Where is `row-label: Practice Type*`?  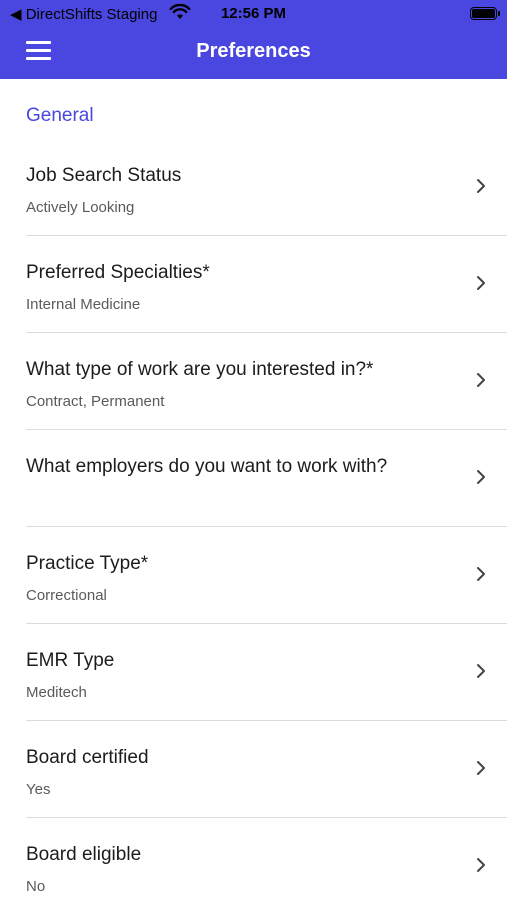
row-label: Practice Type* is located at coordinates (87, 563).